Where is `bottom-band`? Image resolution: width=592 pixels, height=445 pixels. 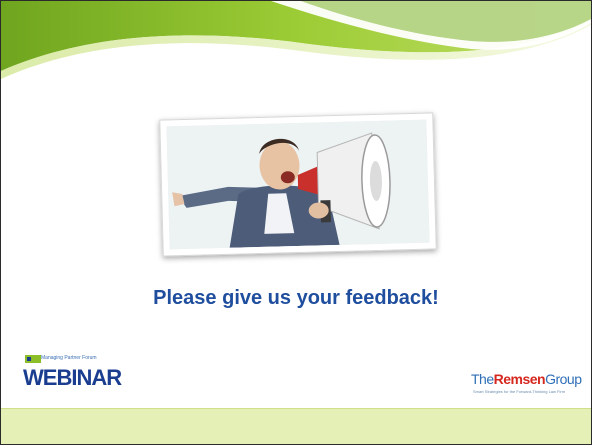 bottom-band is located at coordinates (296, 426).